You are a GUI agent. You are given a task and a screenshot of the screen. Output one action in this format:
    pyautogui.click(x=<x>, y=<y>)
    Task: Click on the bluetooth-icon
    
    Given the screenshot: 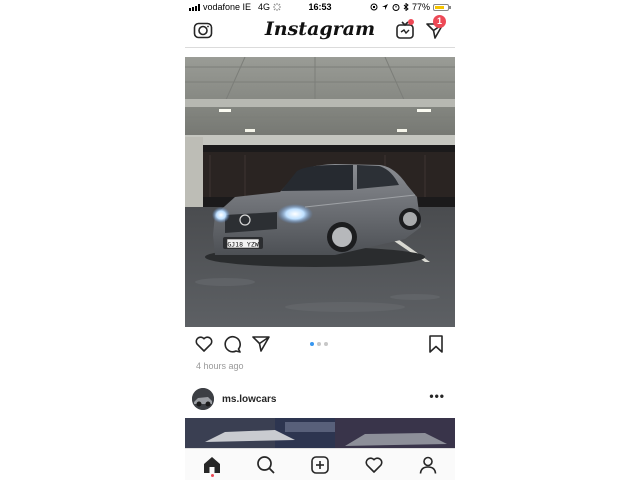 What is the action you would take?
    pyautogui.click(x=406, y=7)
    